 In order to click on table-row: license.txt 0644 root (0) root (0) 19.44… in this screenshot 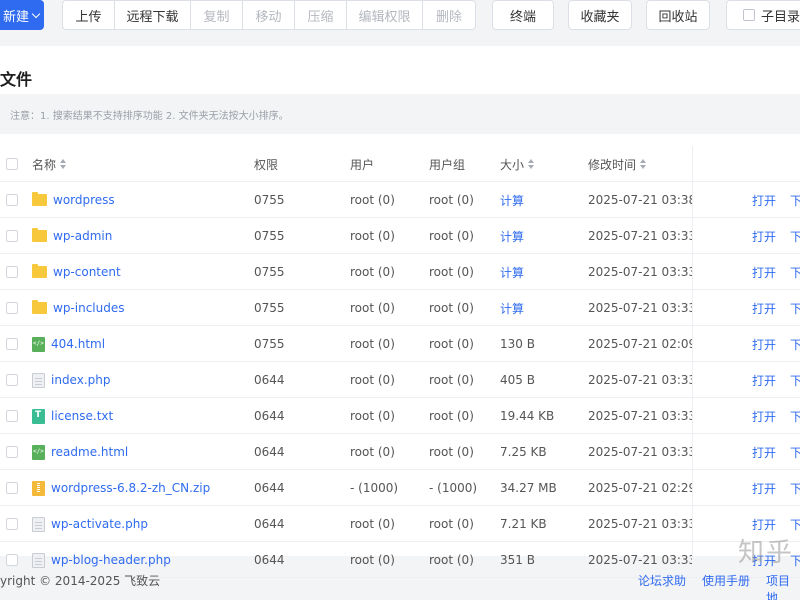, I will do `click(400, 416)`.